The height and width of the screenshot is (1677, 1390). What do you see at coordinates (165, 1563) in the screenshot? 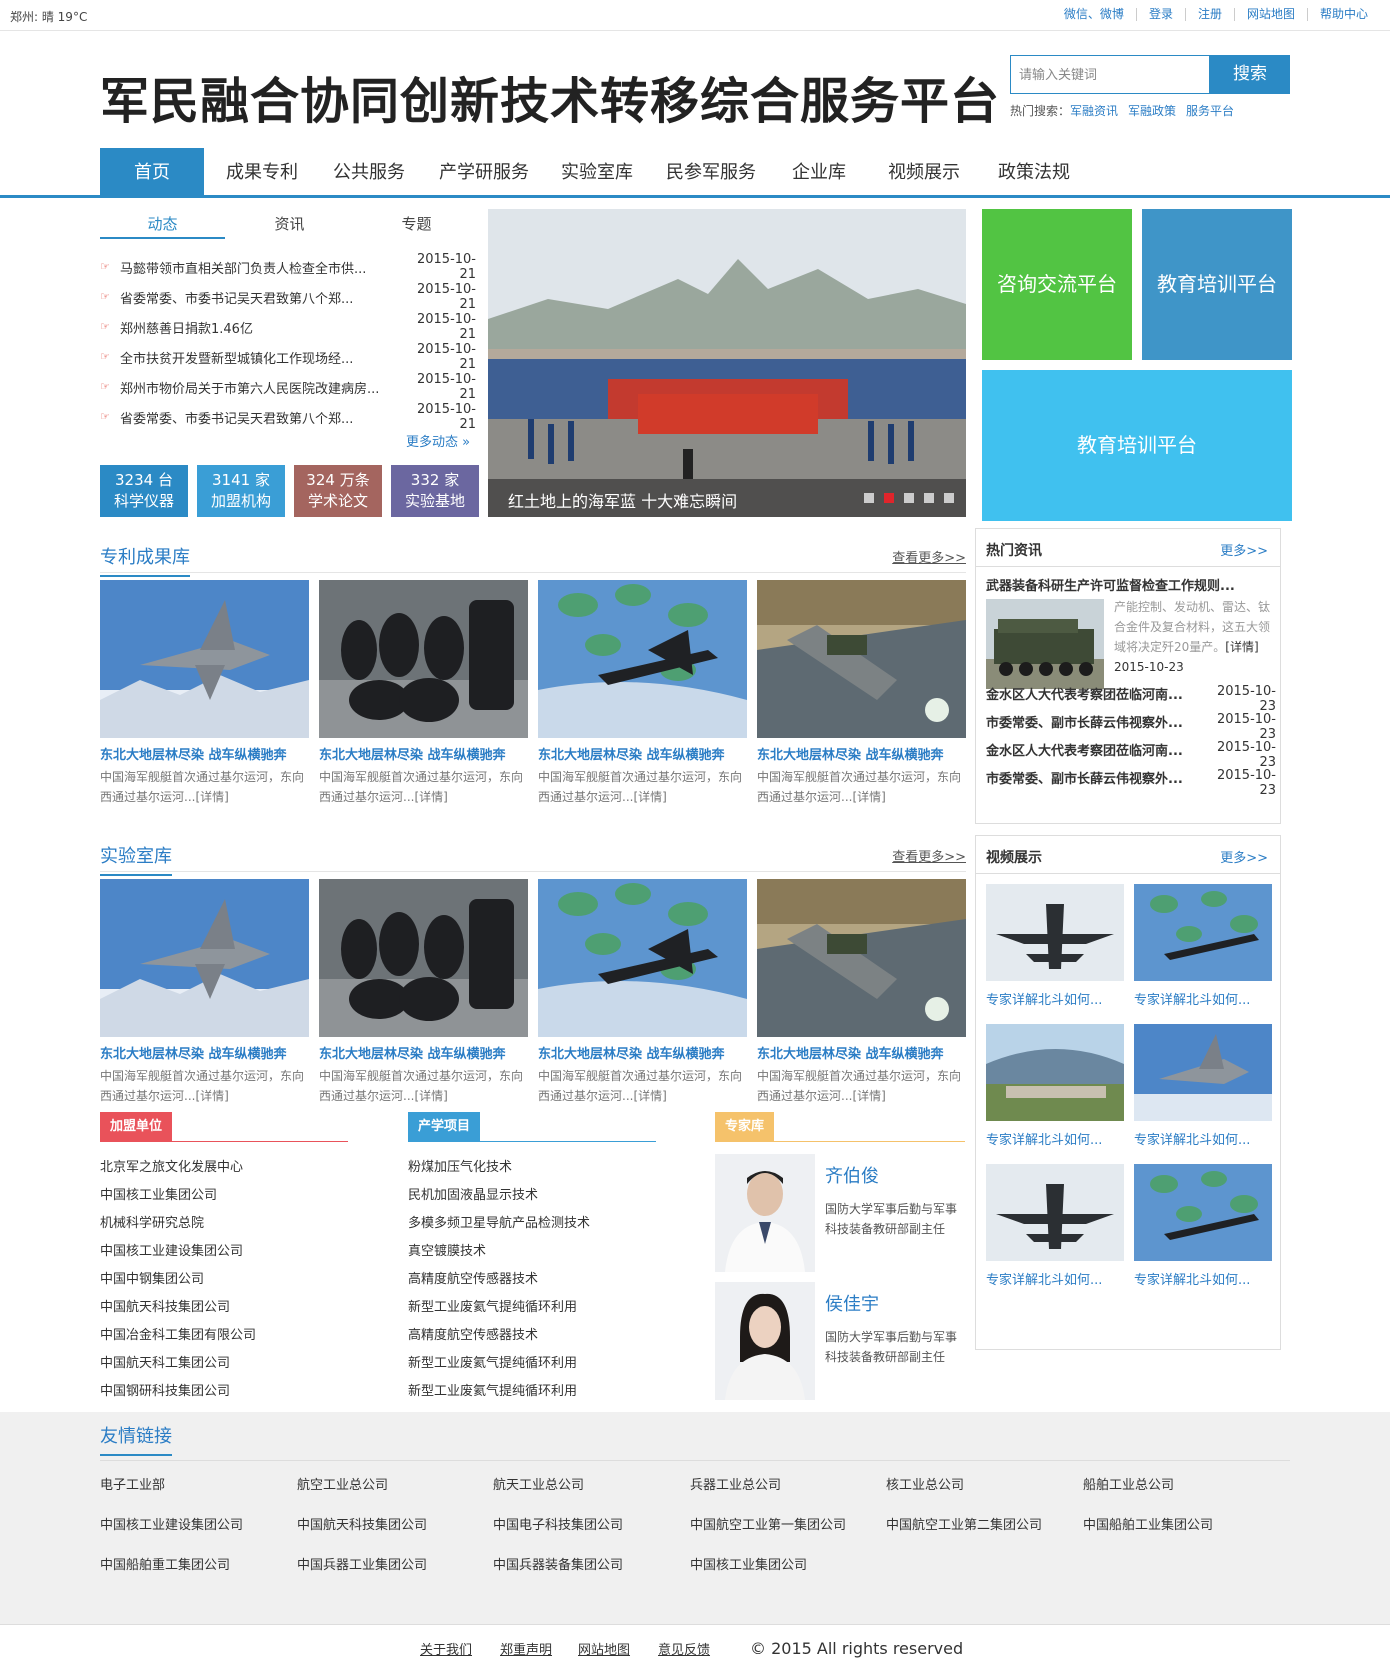
I see `friend-link: 中国船舶重工集团公司` at bounding box center [165, 1563].